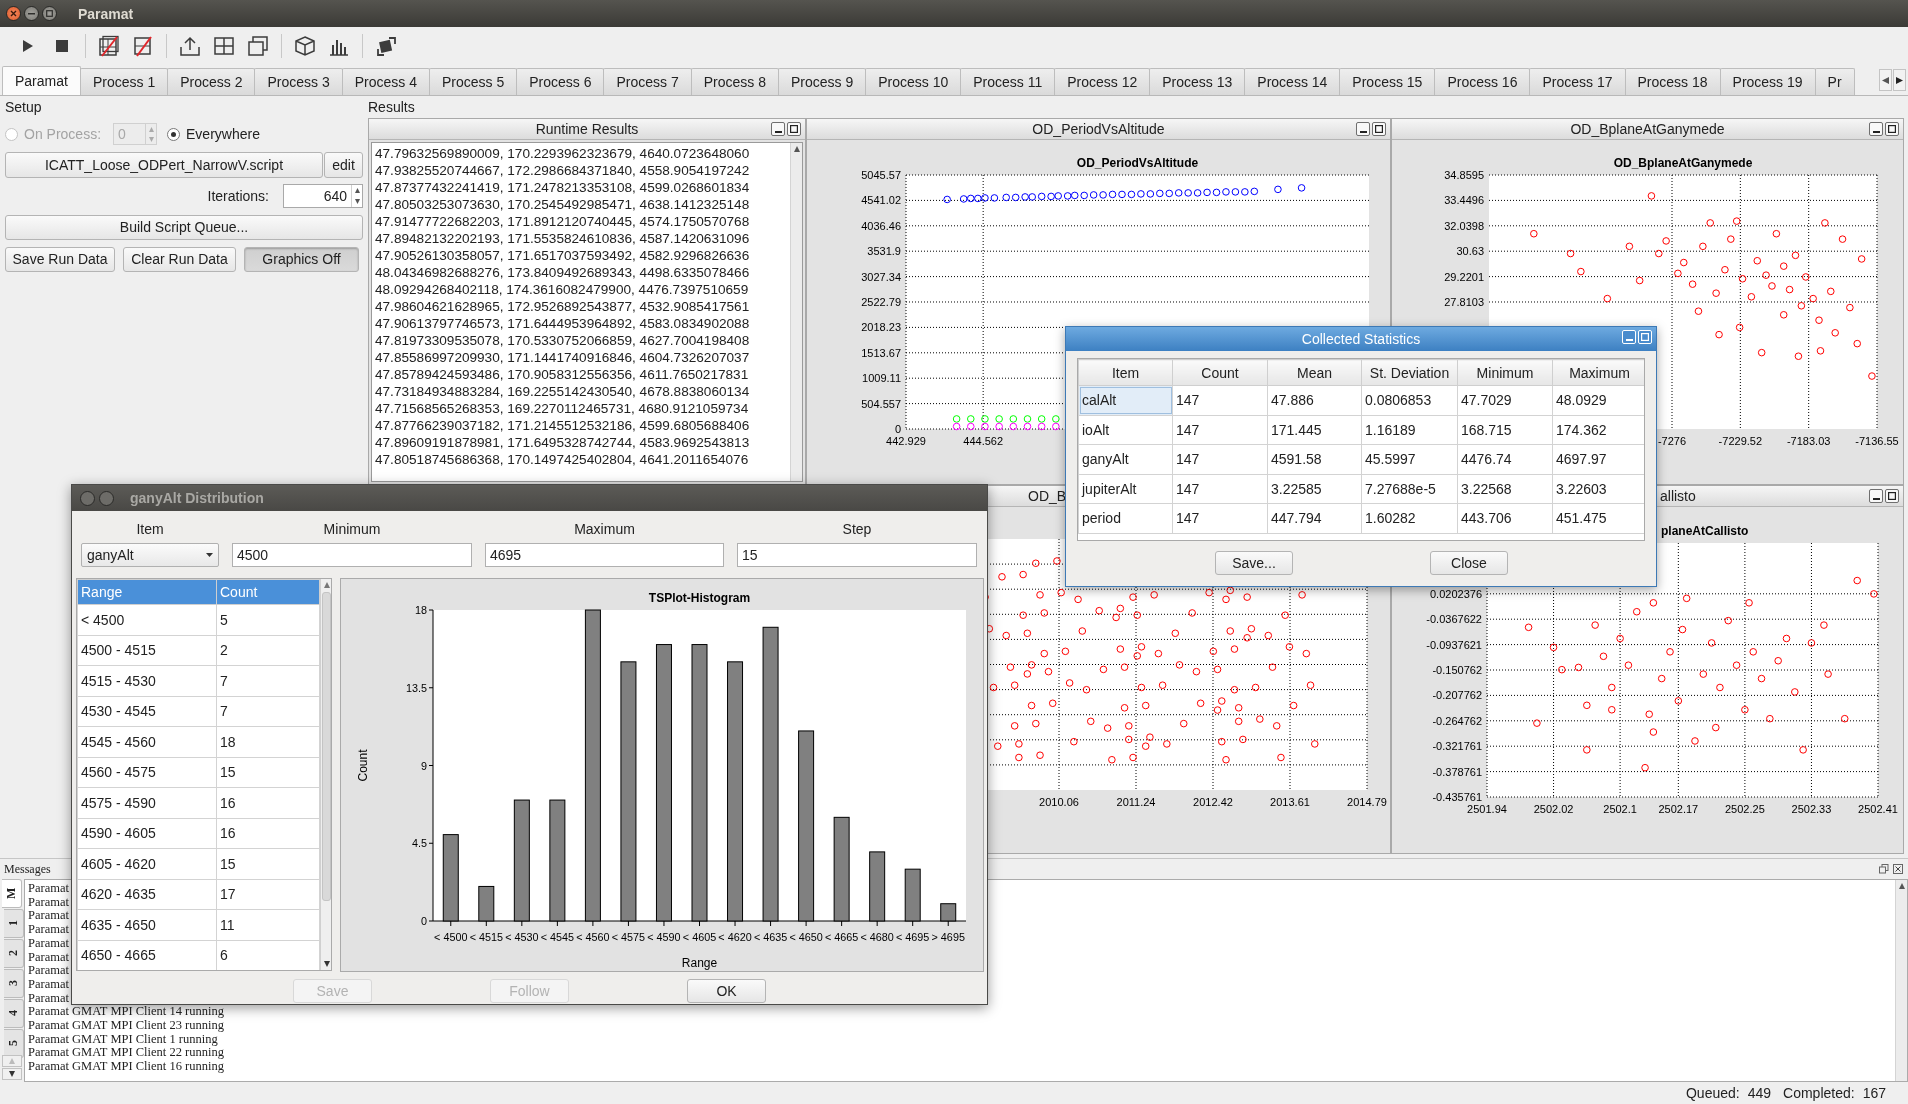 The height and width of the screenshot is (1104, 1908). I want to click on tick-label: 5045.57, so click(881, 175).